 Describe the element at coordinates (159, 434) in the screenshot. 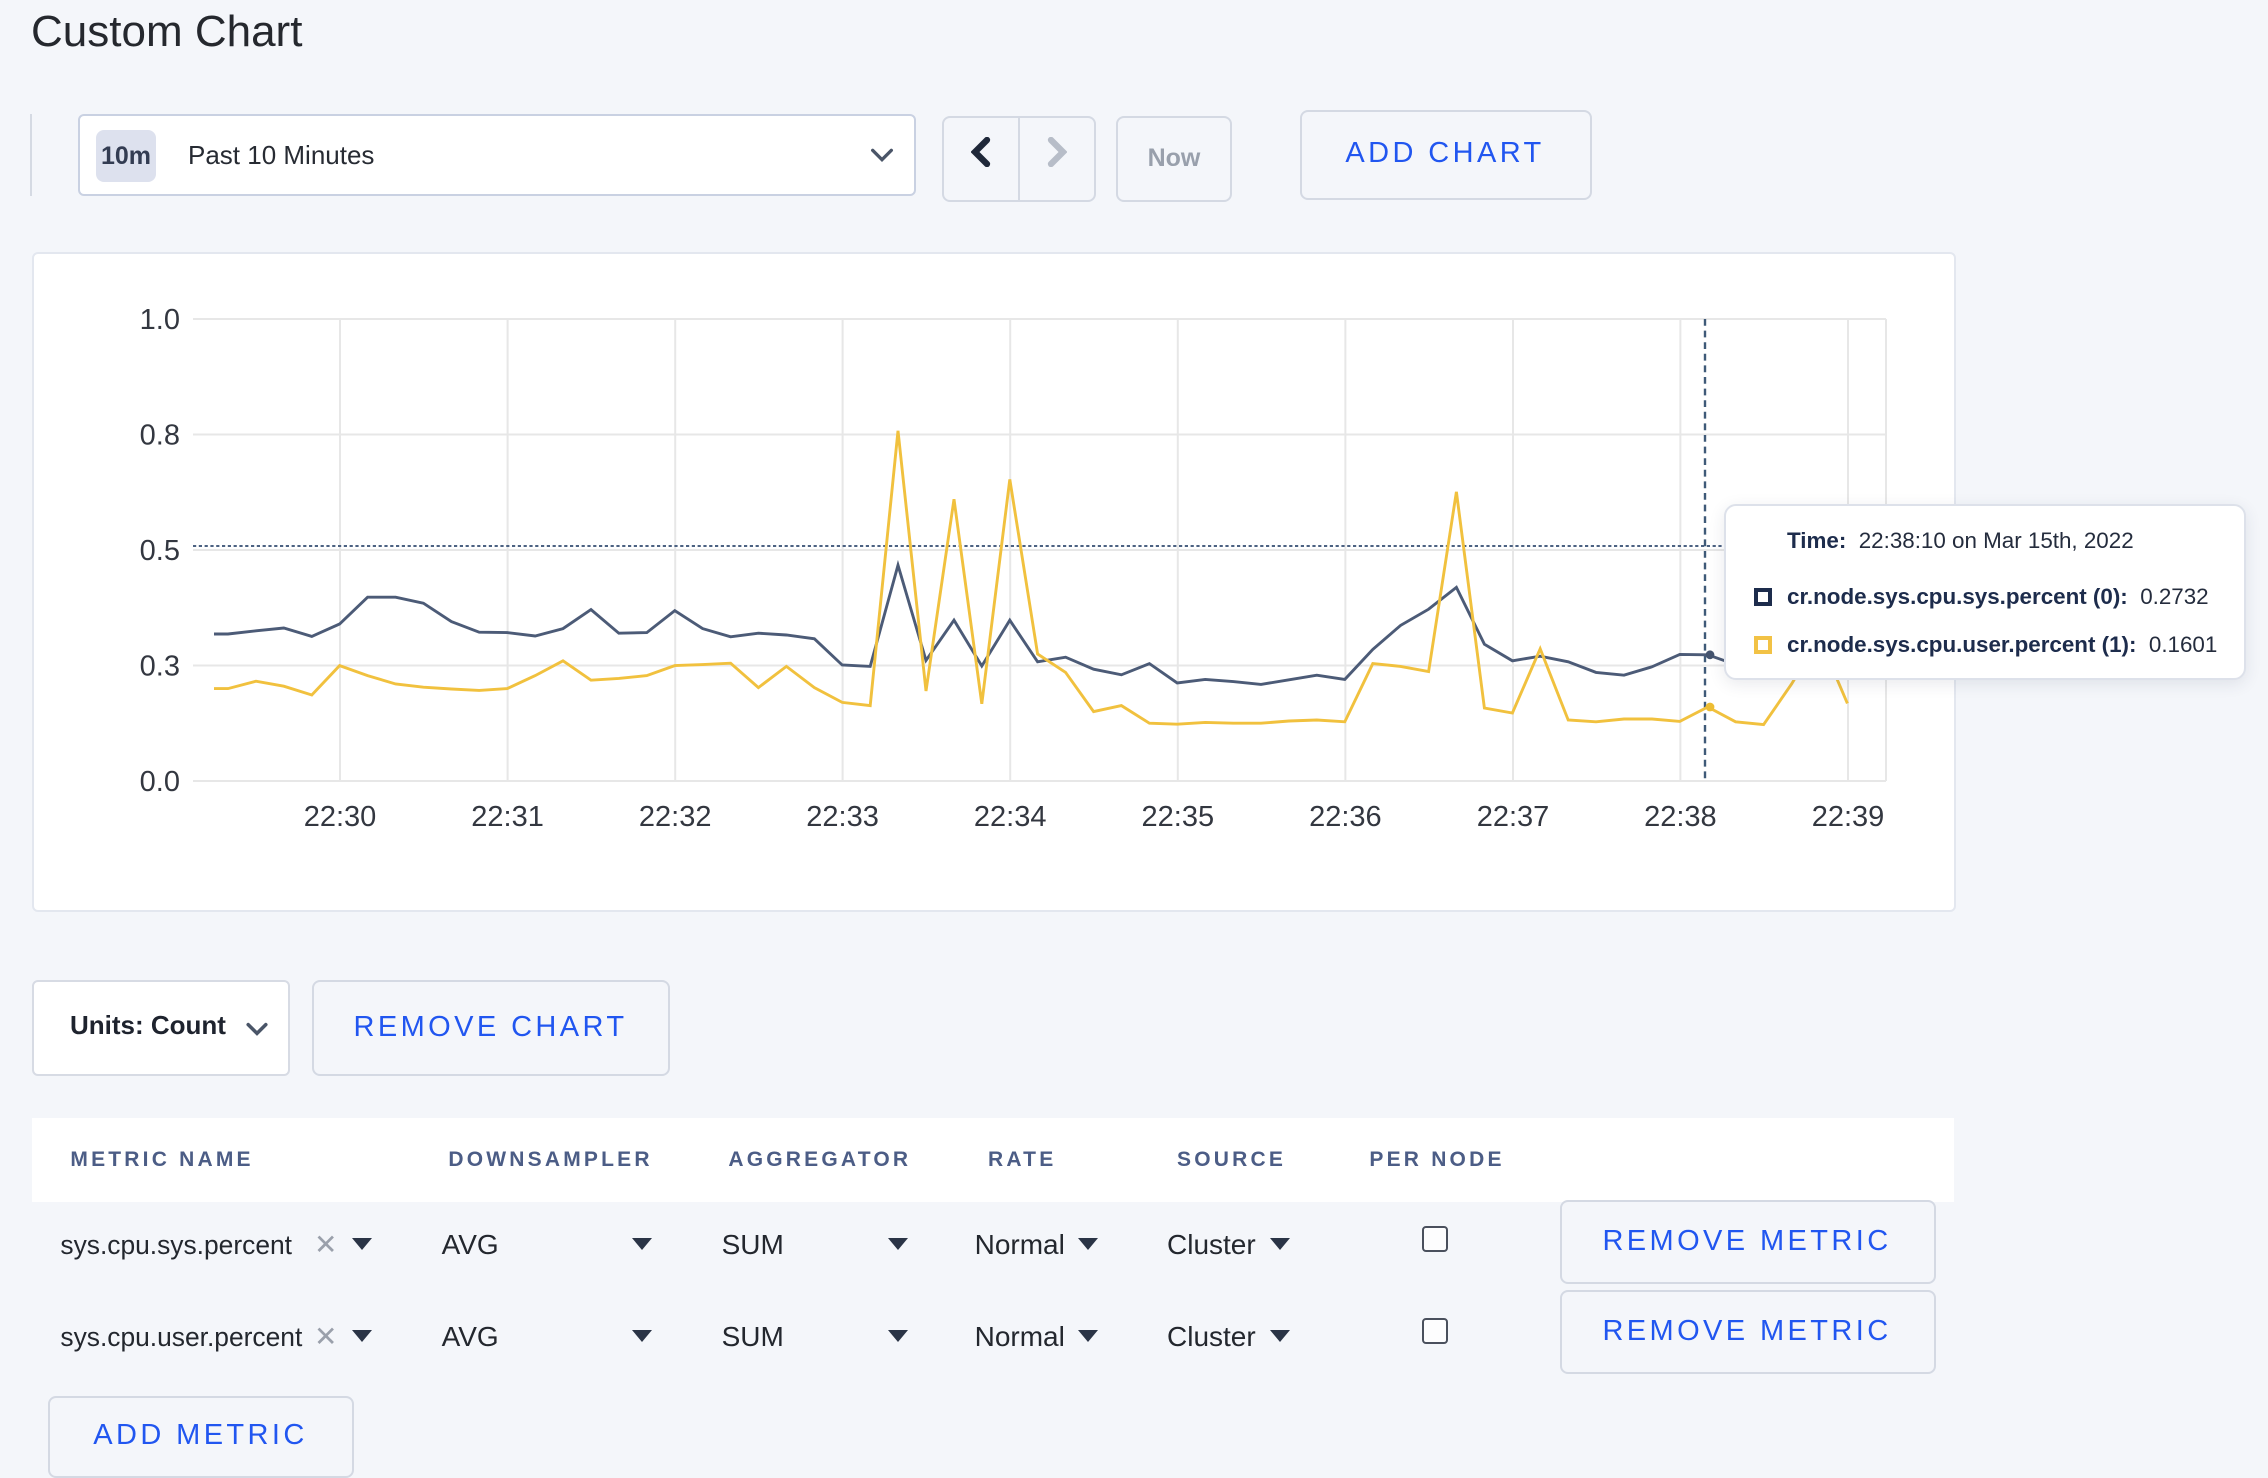

I see `svg-text: 0.8` at that location.